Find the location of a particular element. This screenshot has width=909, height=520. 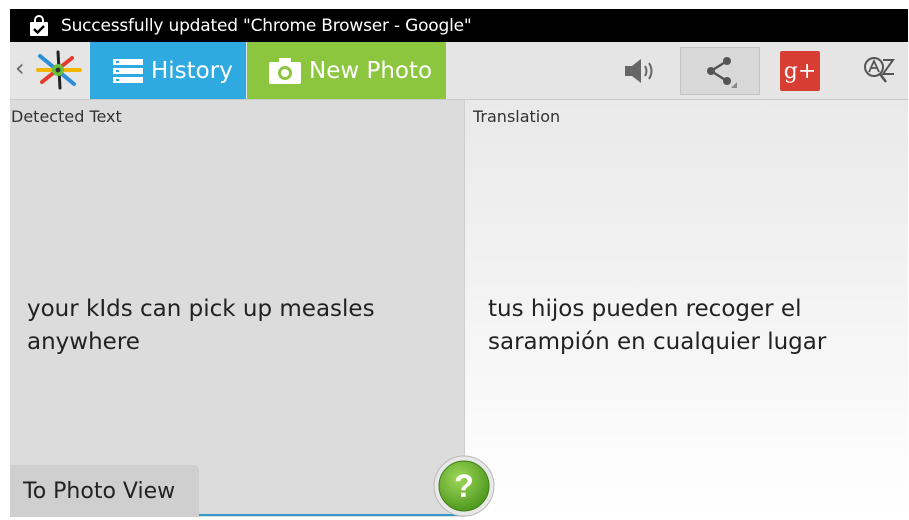

google-plus-button: g+ is located at coordinates (800, 71).